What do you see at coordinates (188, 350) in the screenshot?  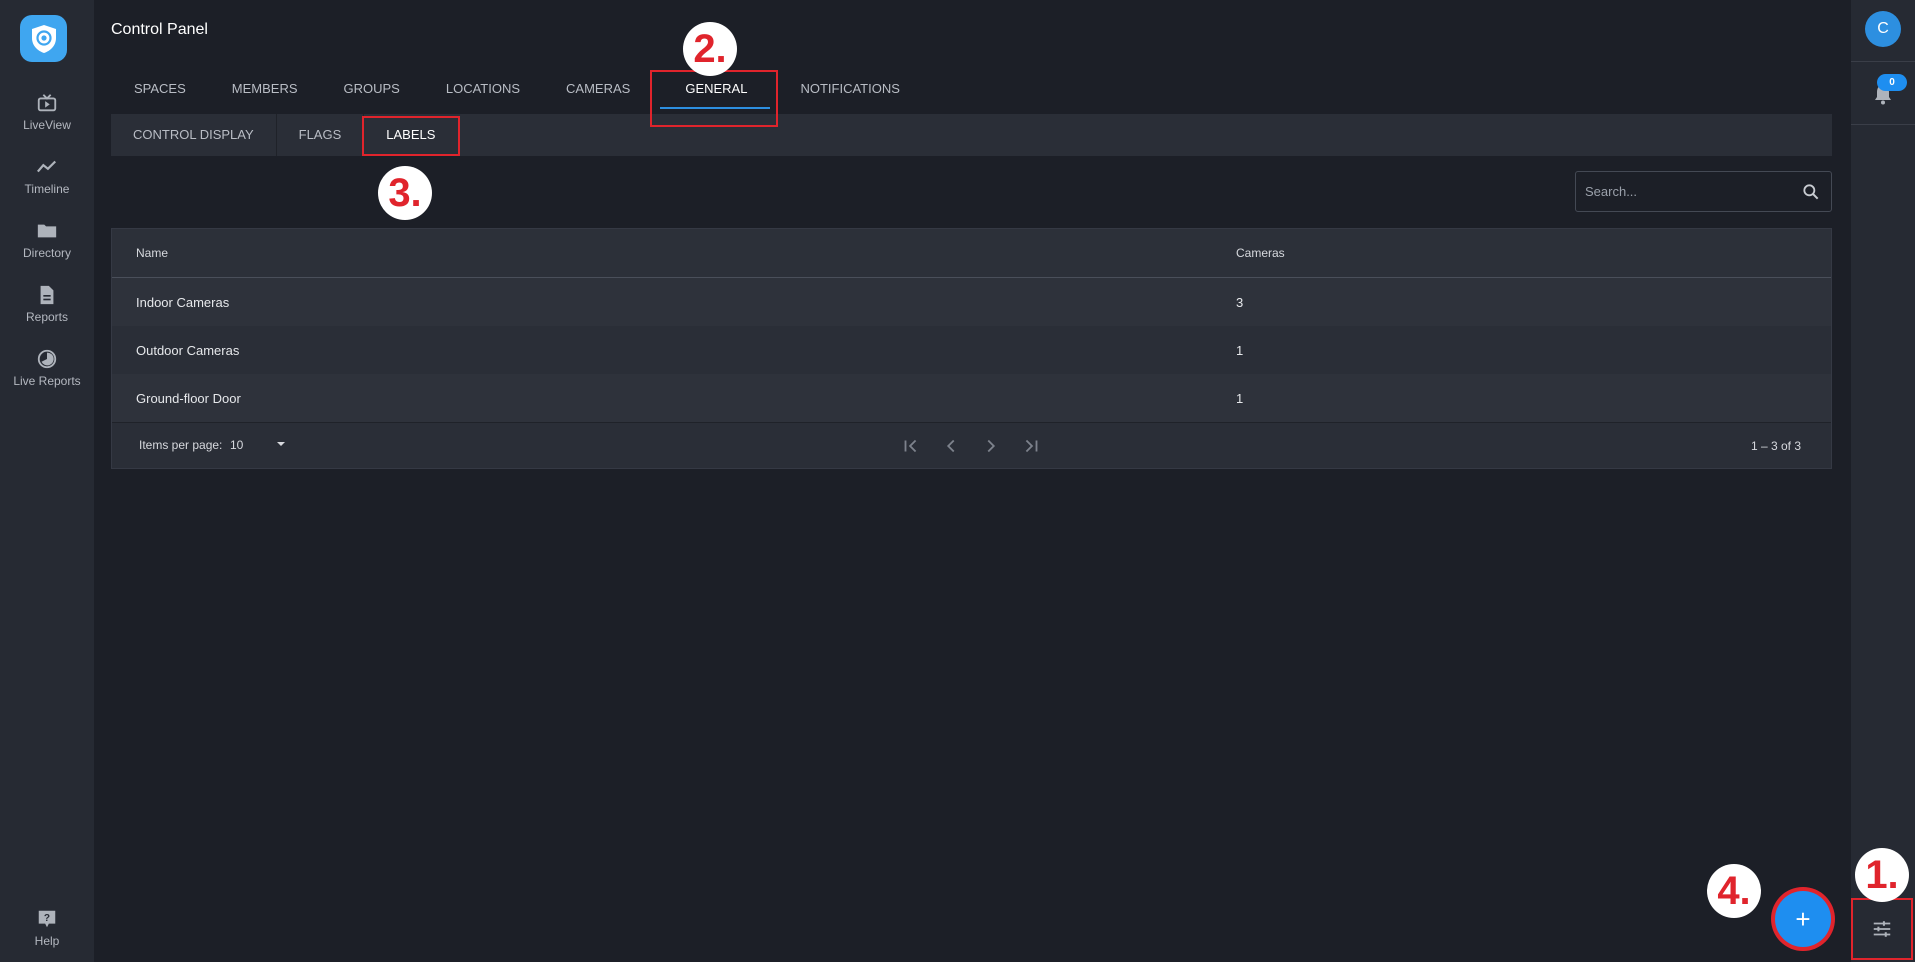 I see `row-name: Outdoor Cameras` at bounding box center [188, 350].